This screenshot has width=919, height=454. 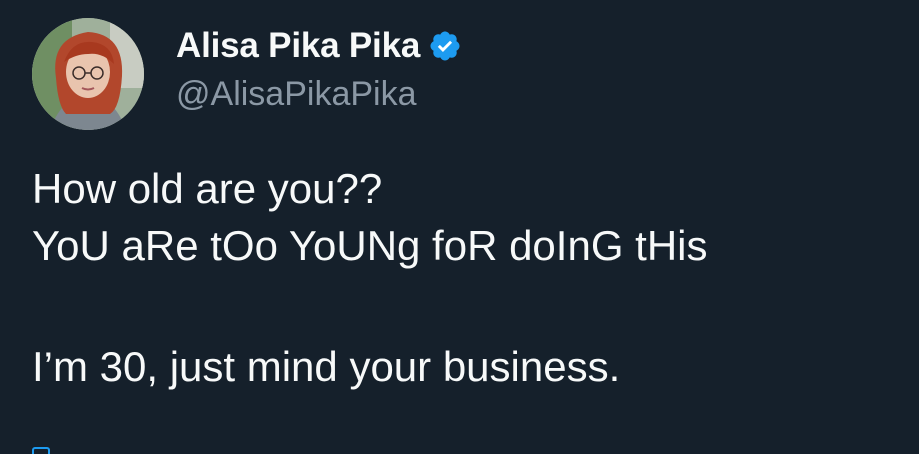 I want to click on avatar-photo-icon, so click(x=88, y=74).